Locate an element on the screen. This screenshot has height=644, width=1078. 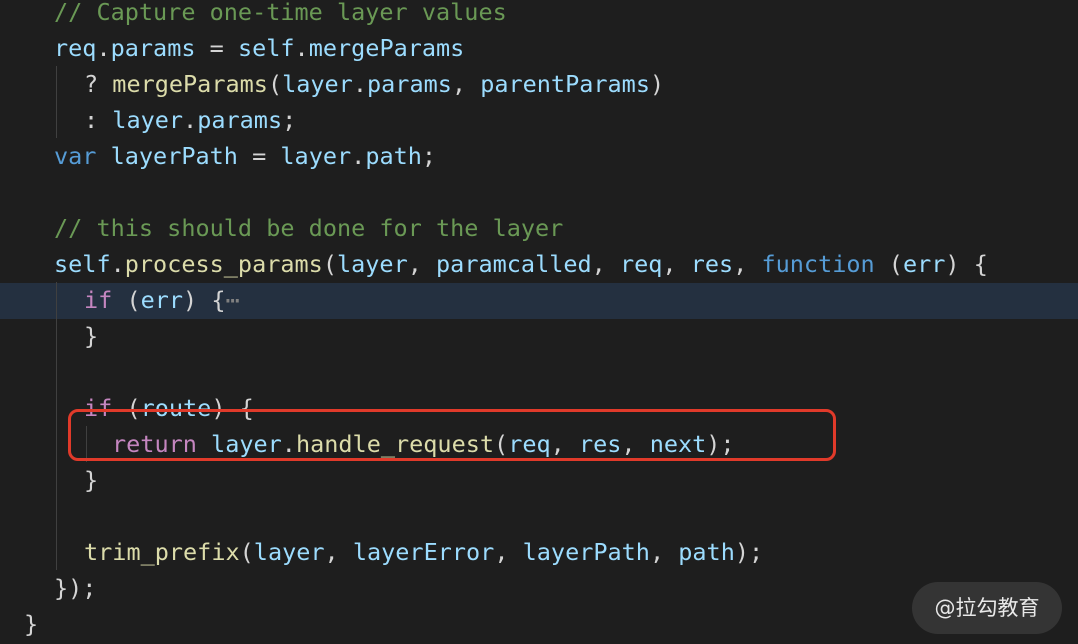
code-token: ) is located at coordinates (657, 84).